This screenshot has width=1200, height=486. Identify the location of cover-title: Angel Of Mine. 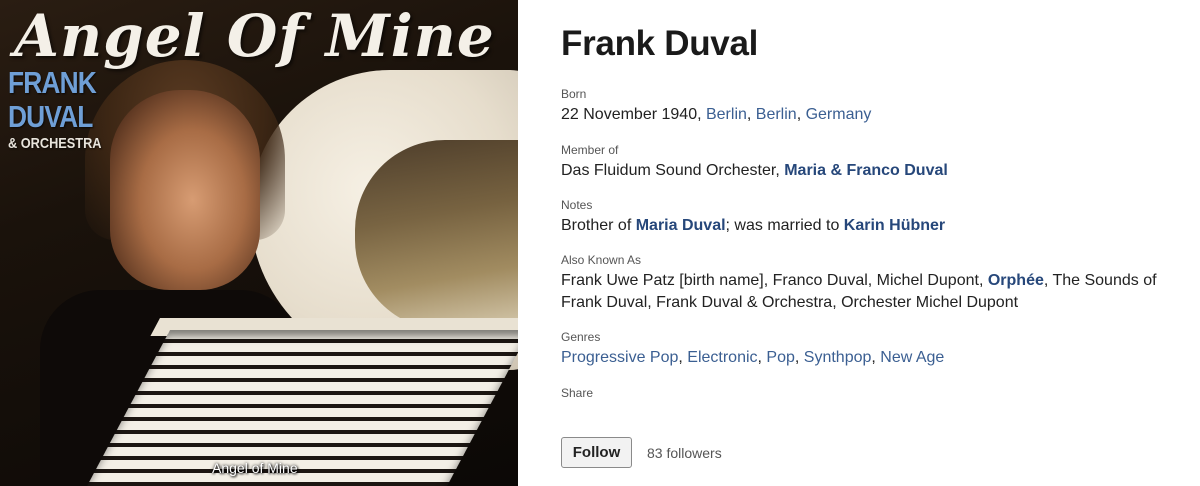
(254, 36).